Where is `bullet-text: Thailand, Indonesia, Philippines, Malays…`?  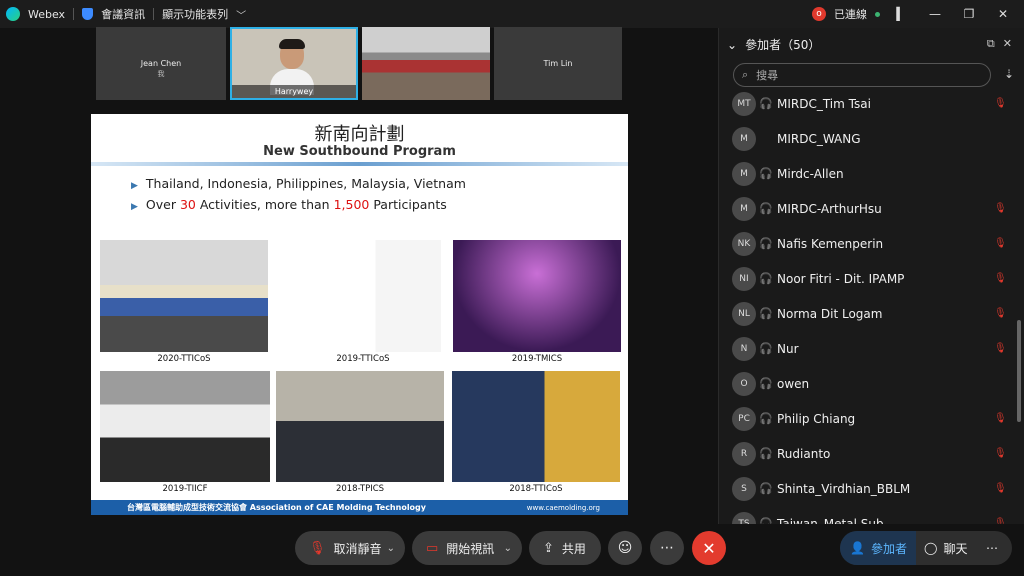 bullet-text: Thailand, Indonesia, Philippines, Malays… is located at coordinates (305, 183).